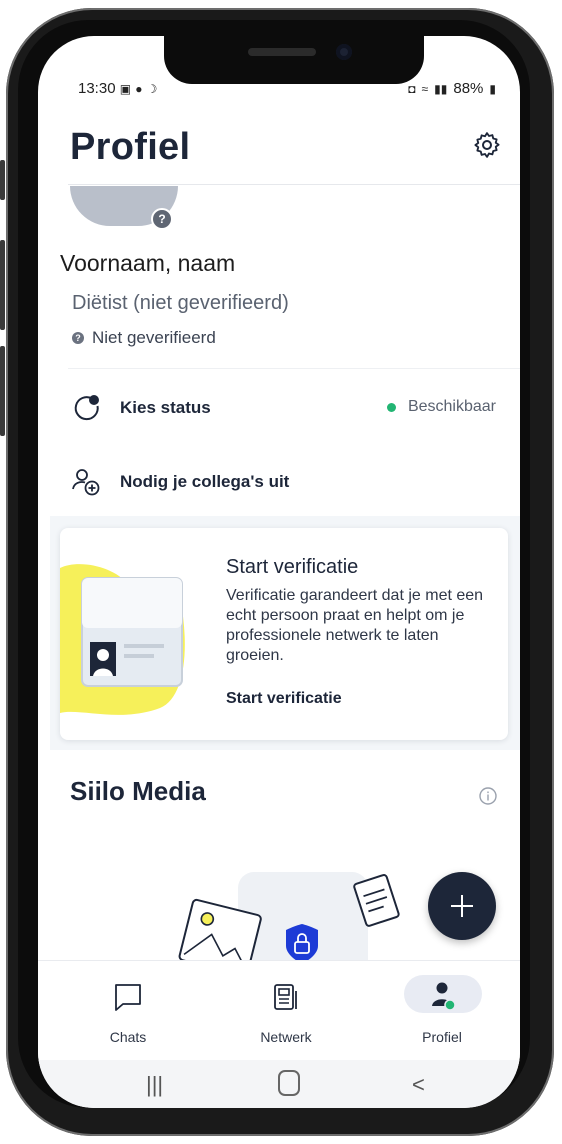 The image size is (562, 1144). What do you see at coordinates (86, 408) in the screenshot?
I see `status-icon` at bounding box center [86, 408].